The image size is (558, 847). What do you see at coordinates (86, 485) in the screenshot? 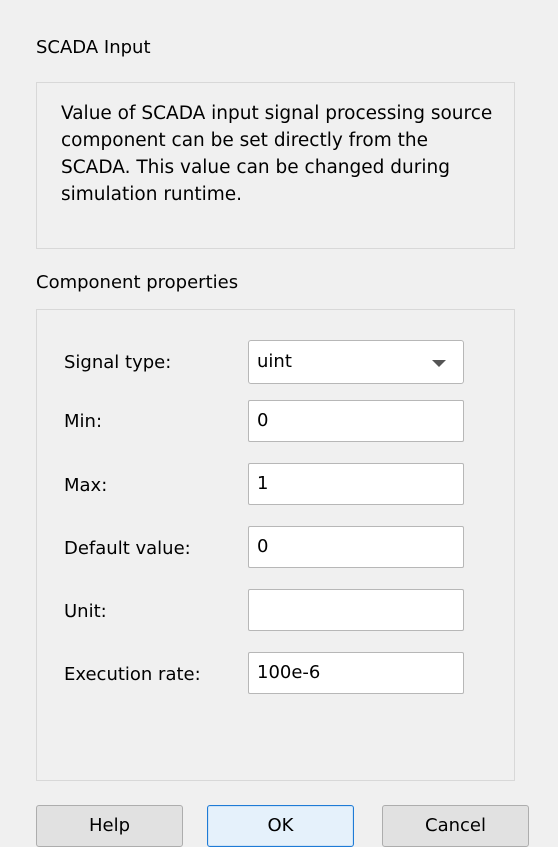
I see `max-label: Max:` at bounding box center [86, 485].